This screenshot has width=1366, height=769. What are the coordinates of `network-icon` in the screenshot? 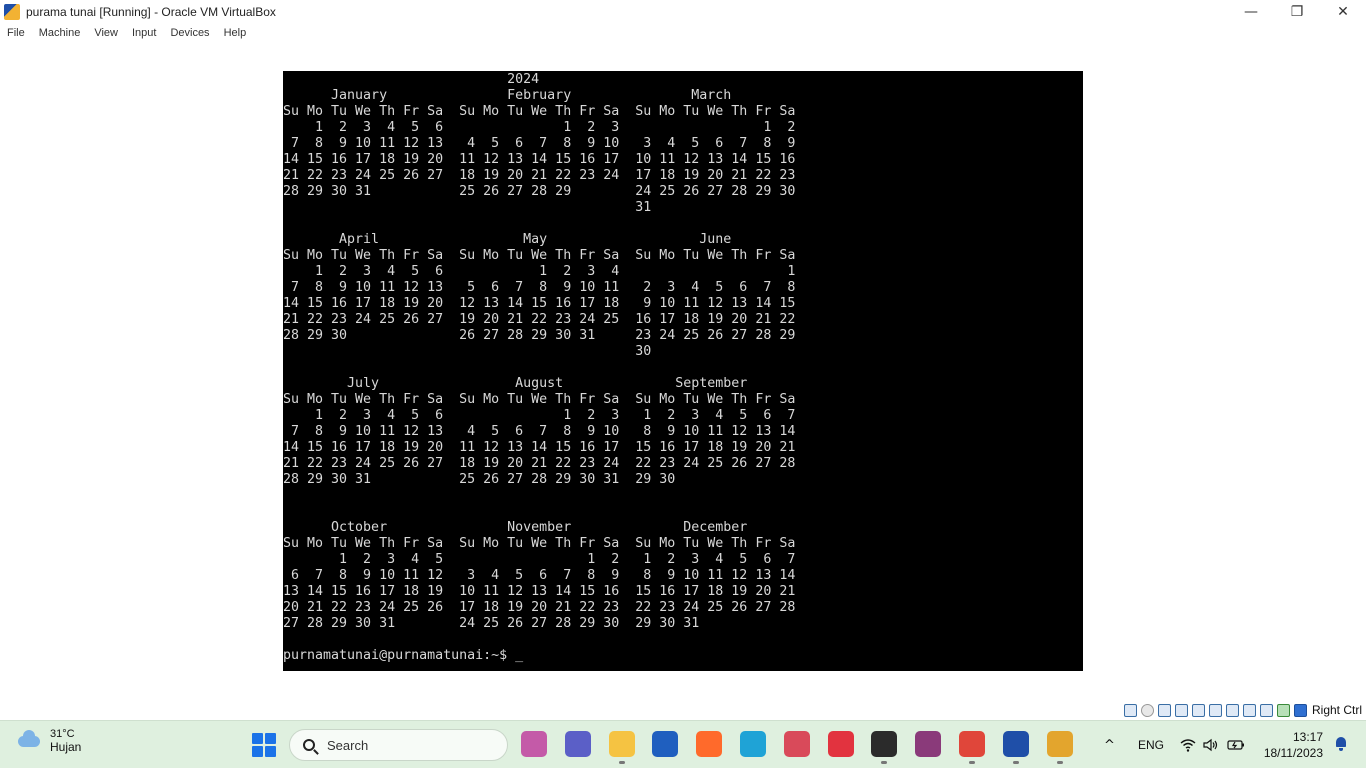 It's located at (1181, 710).